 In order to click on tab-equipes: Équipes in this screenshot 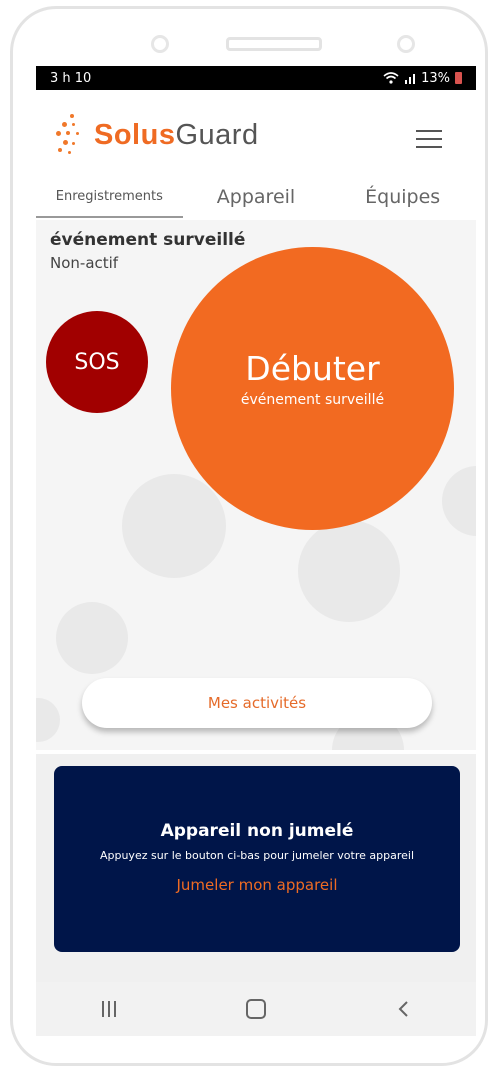, I will do `click(402, 197)`.